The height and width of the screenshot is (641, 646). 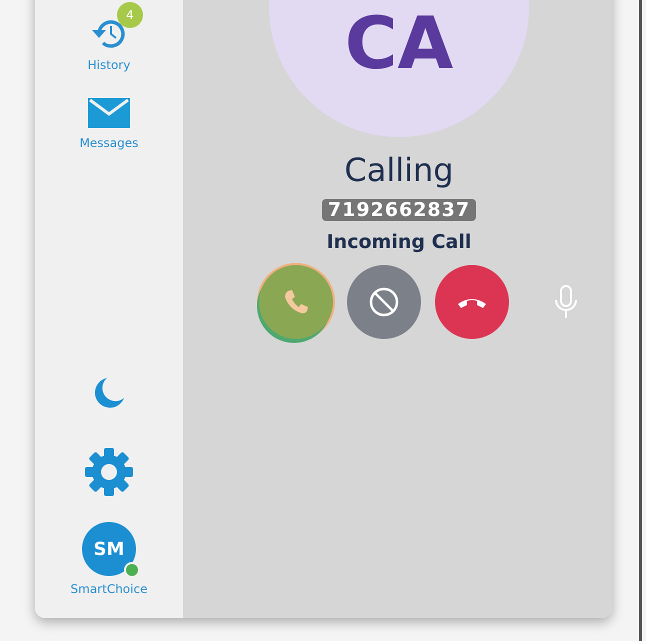 I want to click on caller-avatar: CA, so click(x=399, y=68).